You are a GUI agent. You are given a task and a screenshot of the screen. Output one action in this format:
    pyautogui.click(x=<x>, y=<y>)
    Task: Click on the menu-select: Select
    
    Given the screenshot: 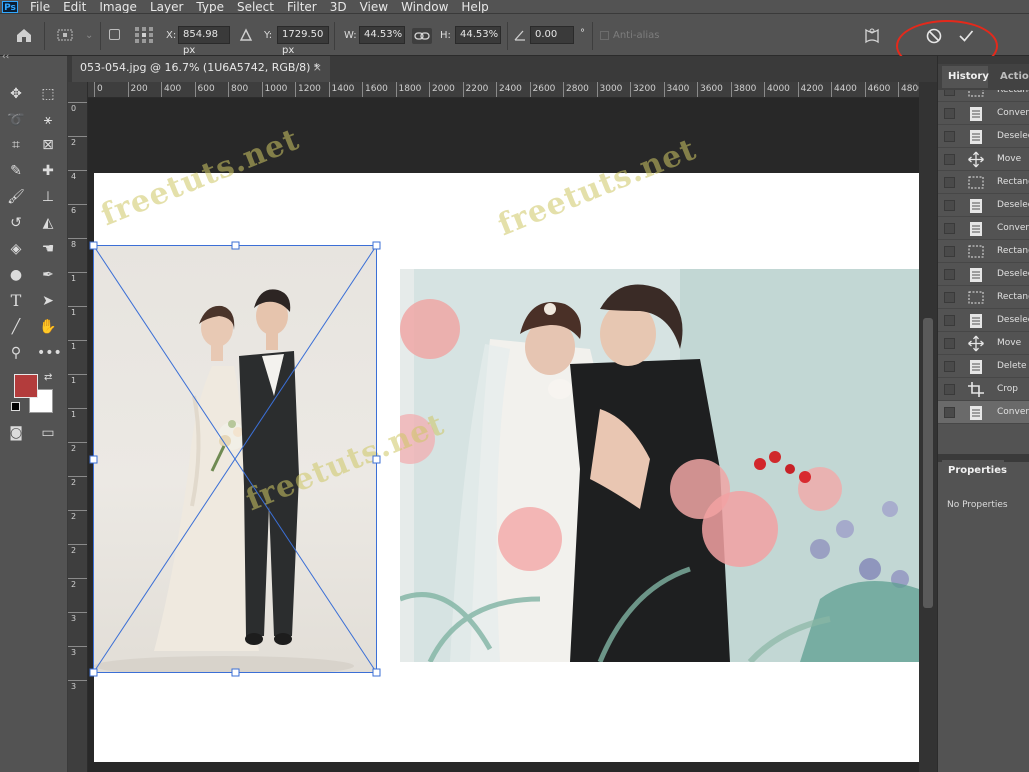 What is the action you would take?
    pyautogui.click(x=255, y=7)
    